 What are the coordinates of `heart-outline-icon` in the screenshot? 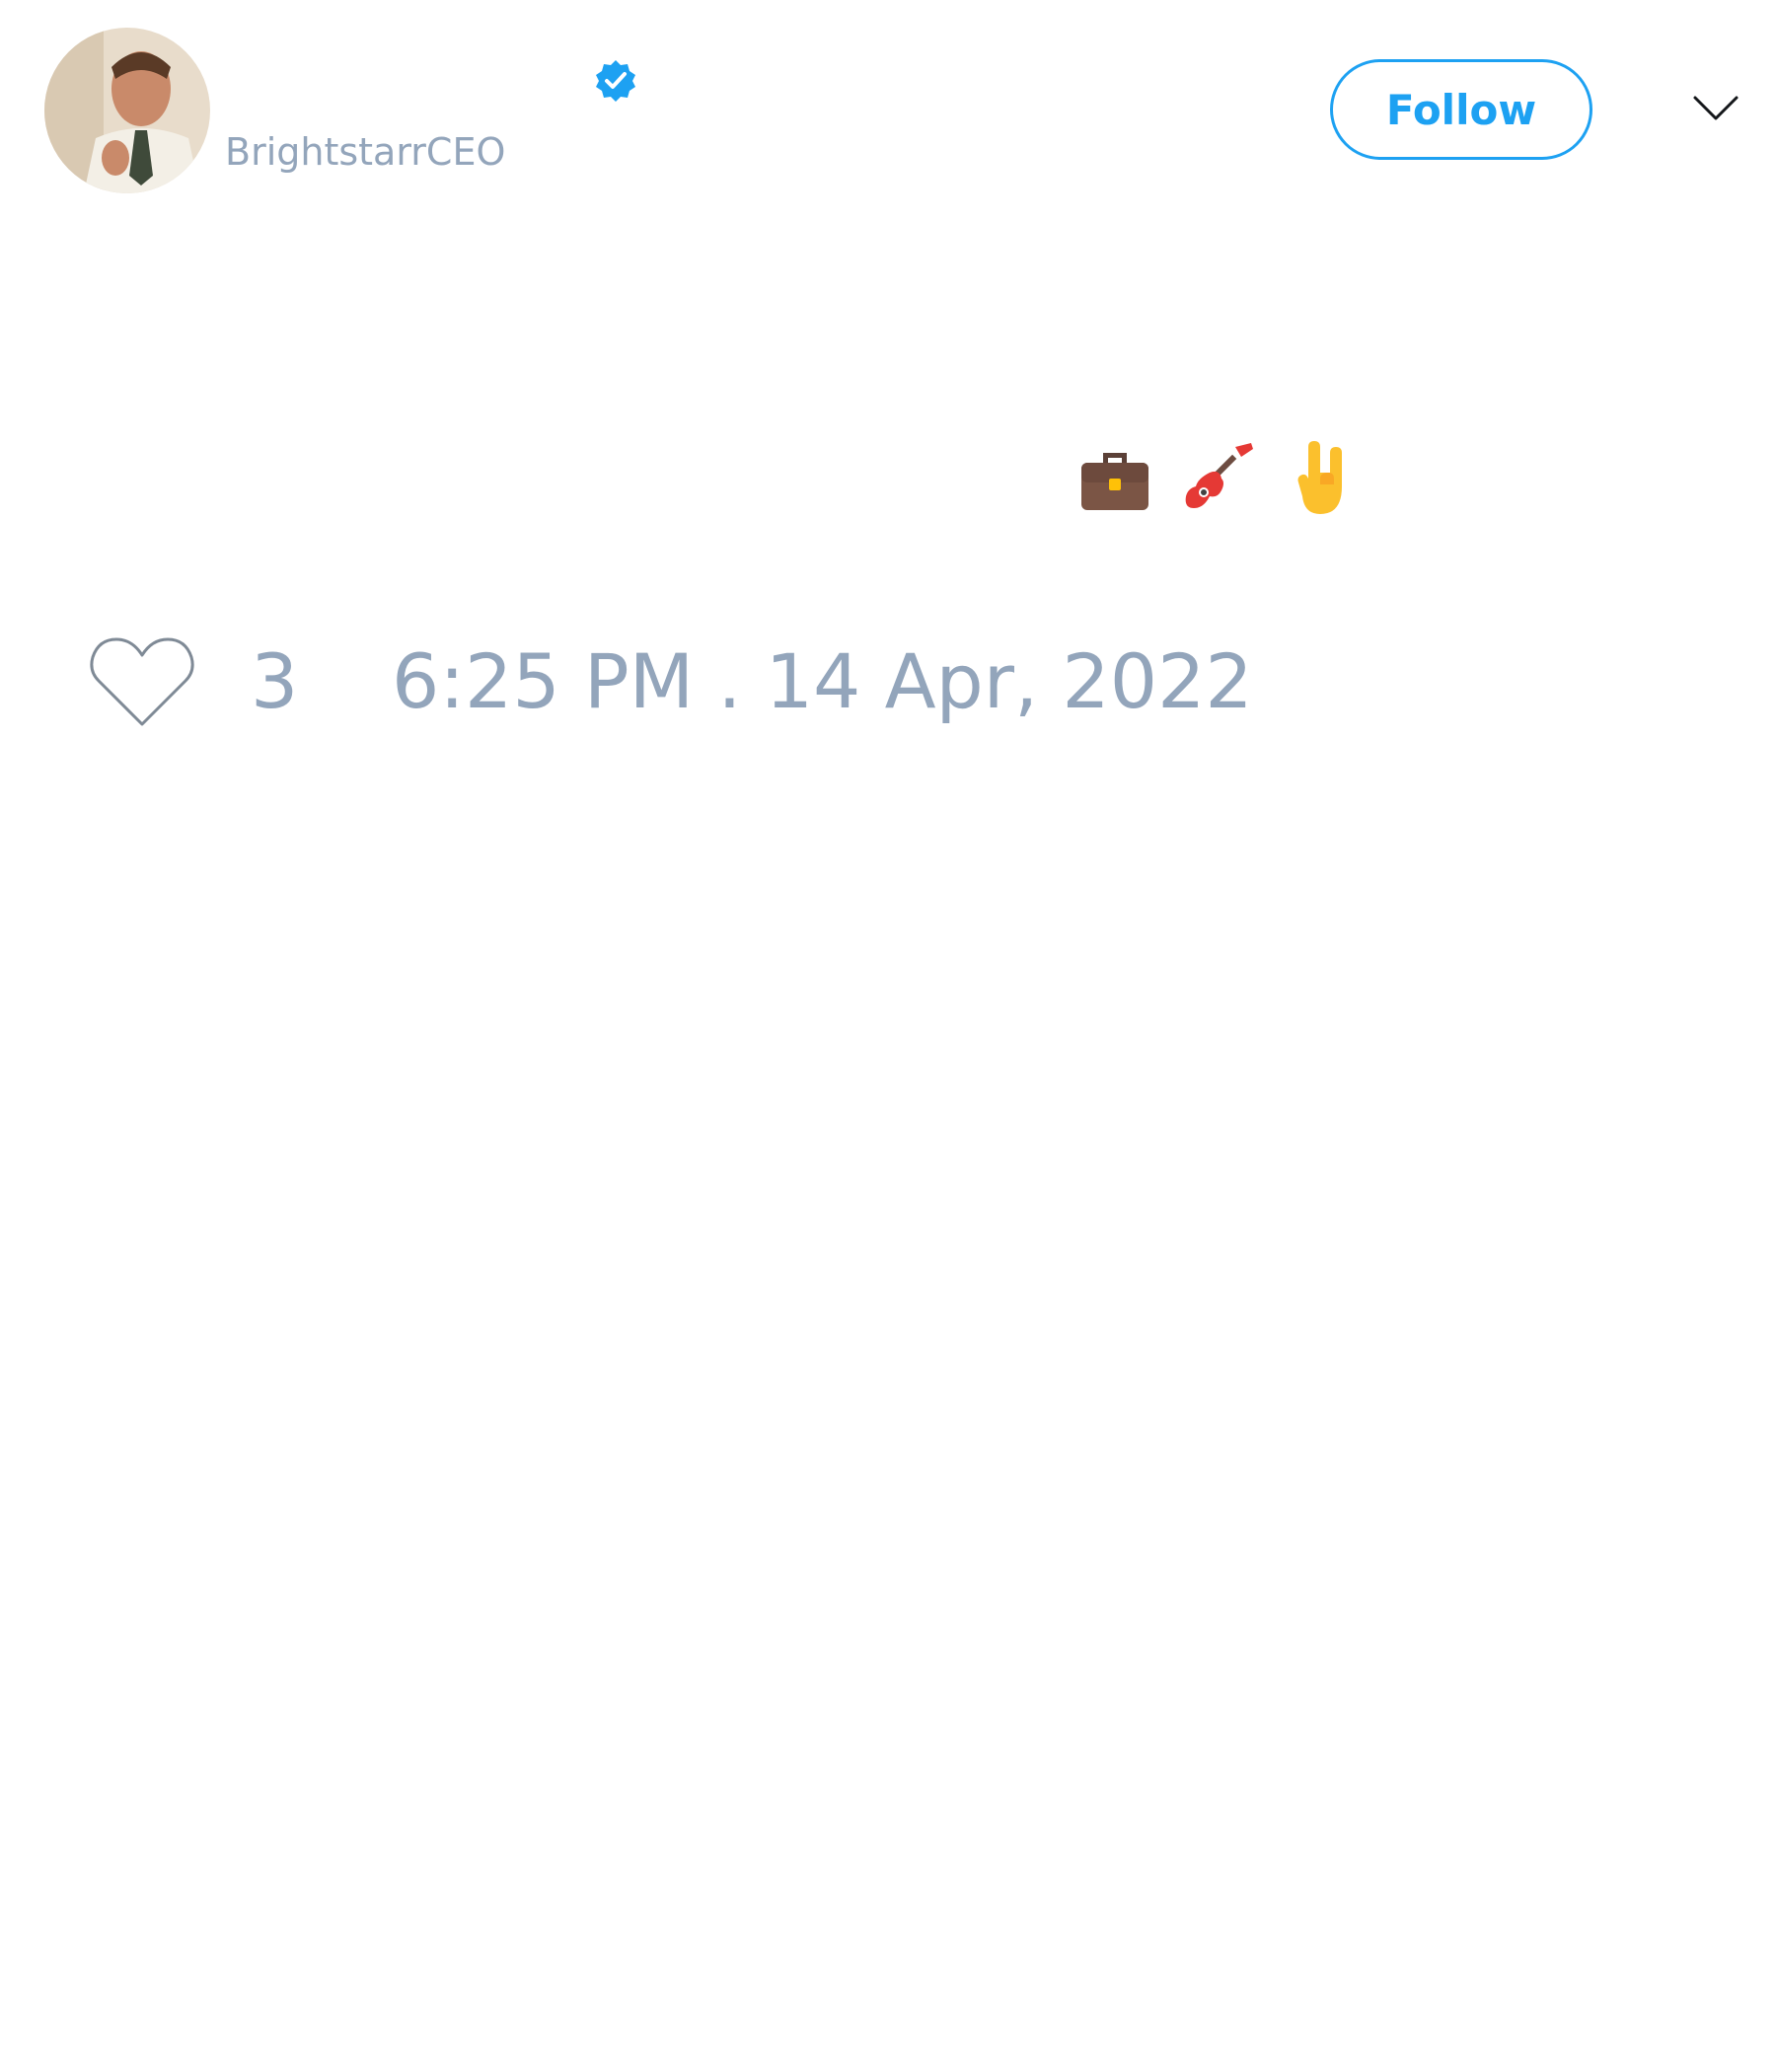 It's located at (142, 681).